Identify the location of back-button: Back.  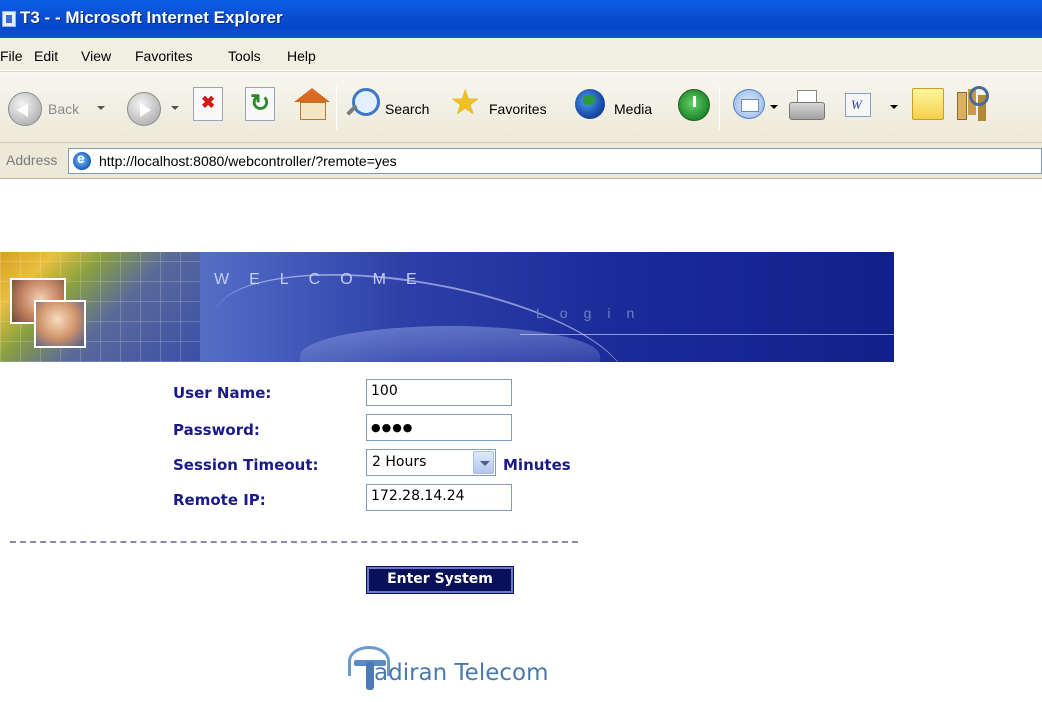
(58, 109).